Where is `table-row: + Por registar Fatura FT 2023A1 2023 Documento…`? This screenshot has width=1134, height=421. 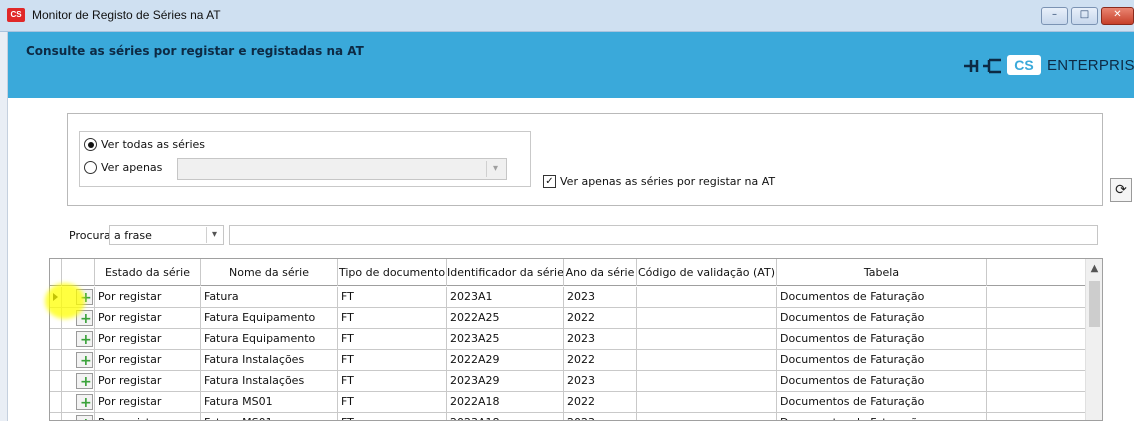 table-row: + Por registar Fatura FT 2023A1 2023 Documento… is located at coordinates (568, 297).